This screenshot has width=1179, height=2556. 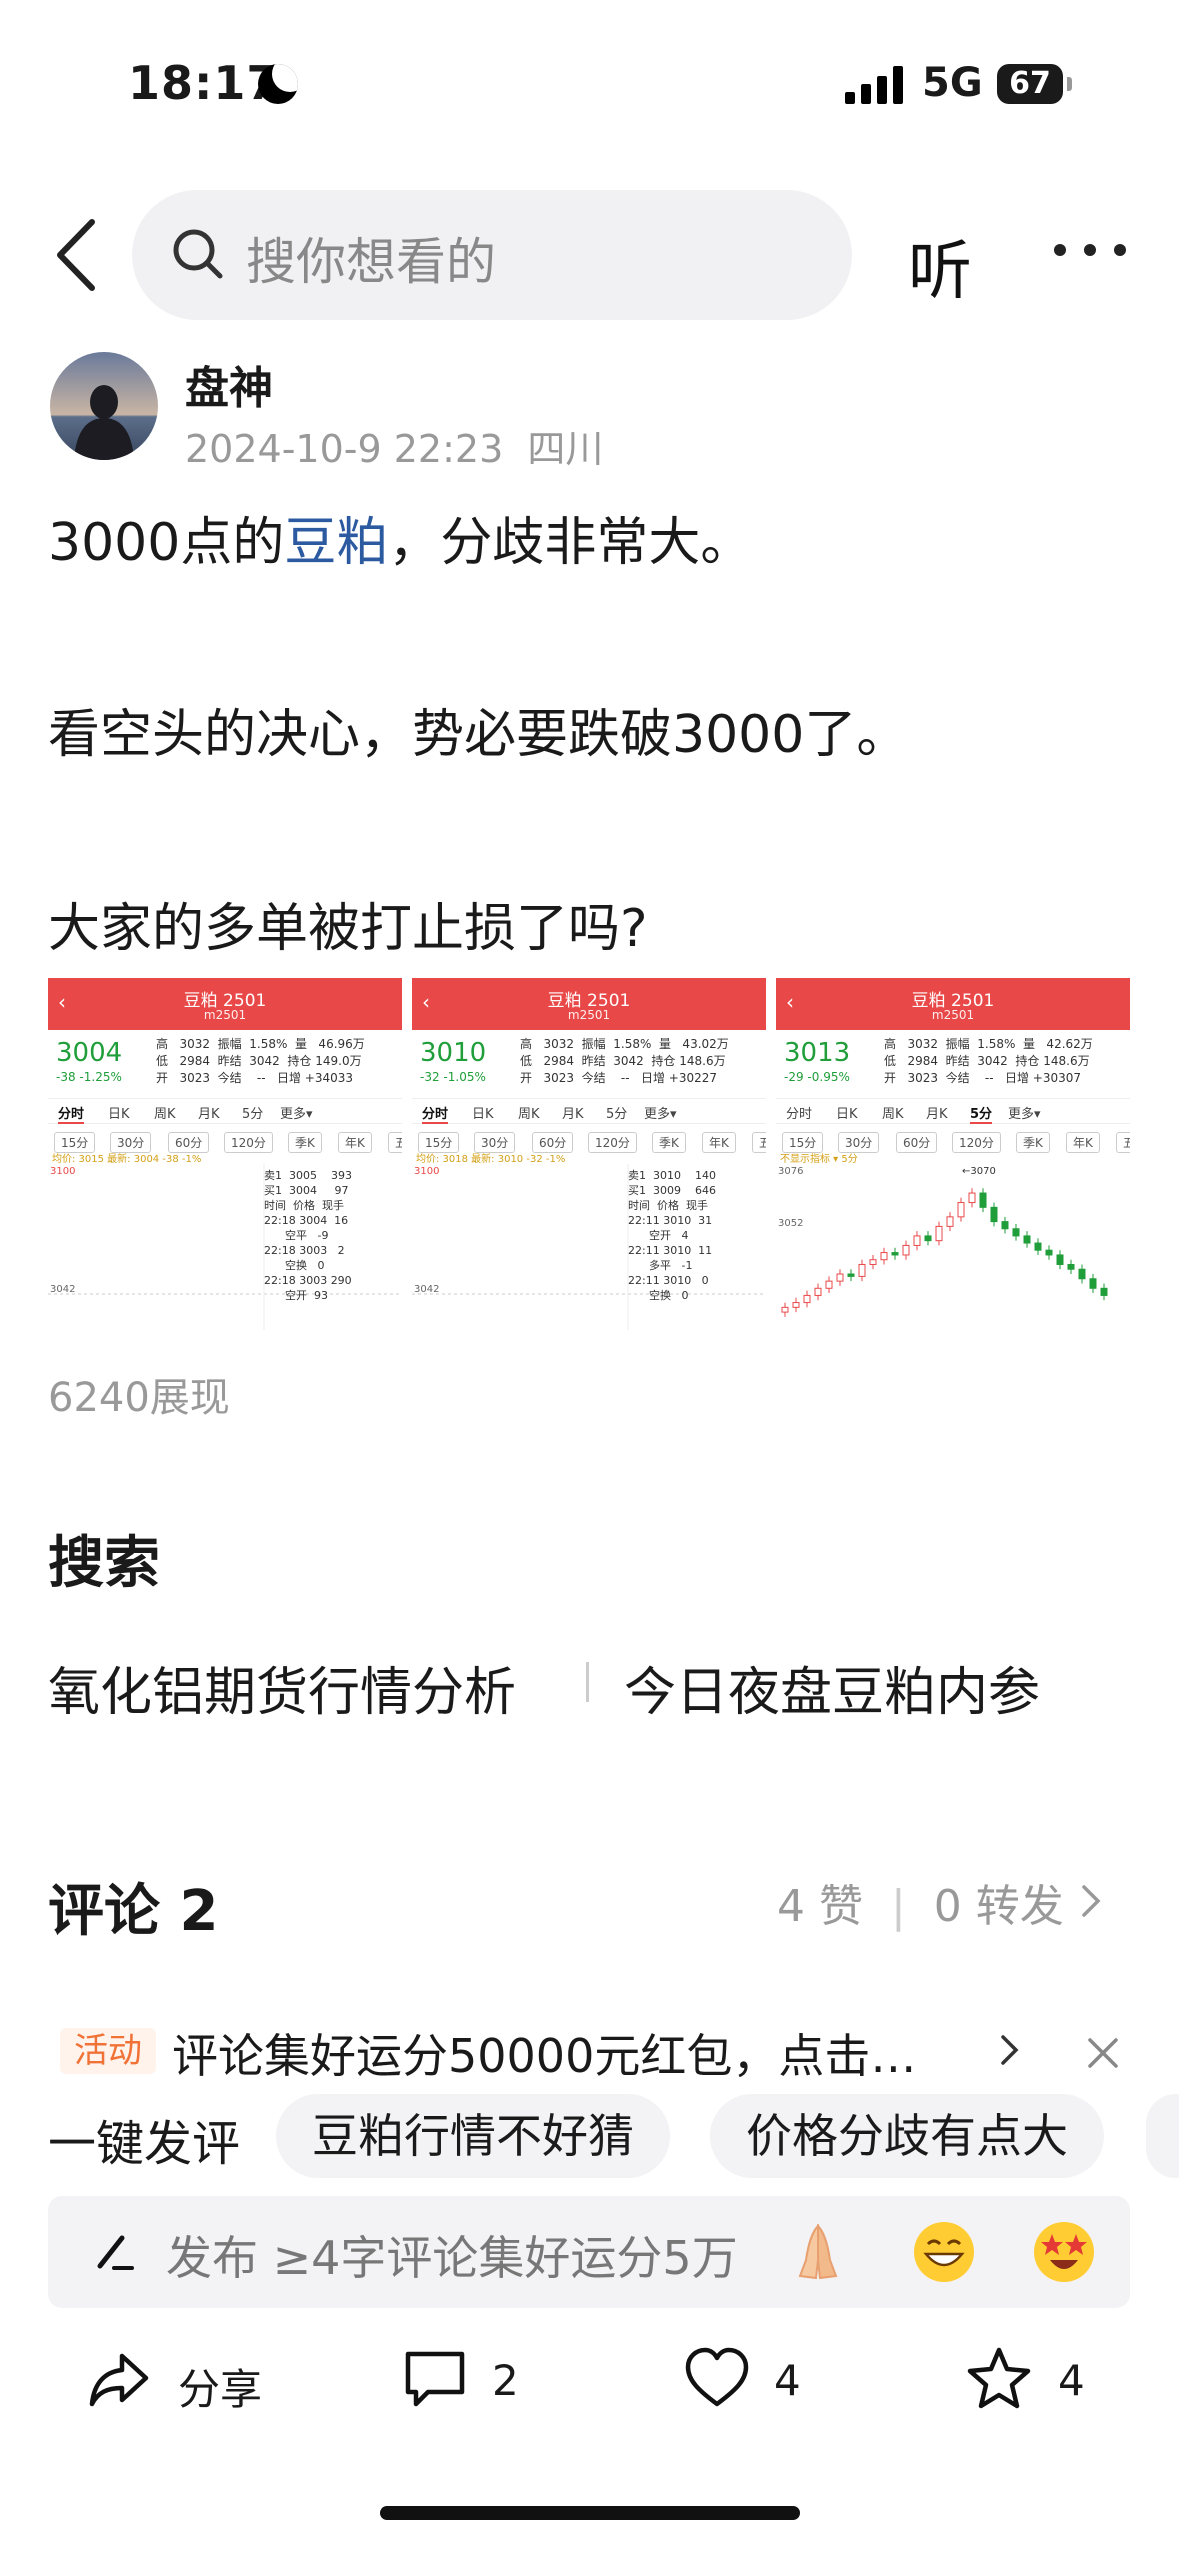 I want to click on chart-tab: 5分, so click(x=253, y=1114).